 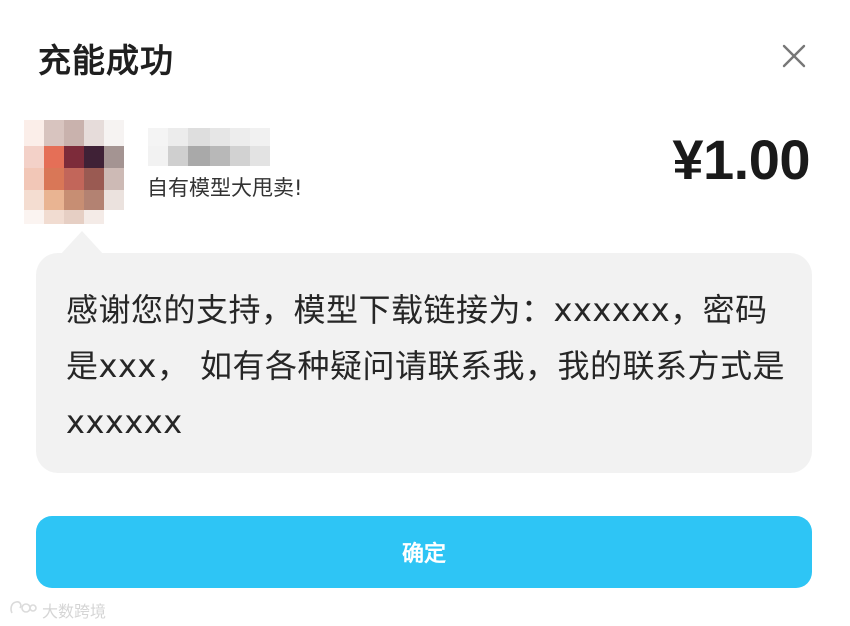 I want to click on shop-subtitle: 自有模型大甩卖!, so click(x=225, y=188).